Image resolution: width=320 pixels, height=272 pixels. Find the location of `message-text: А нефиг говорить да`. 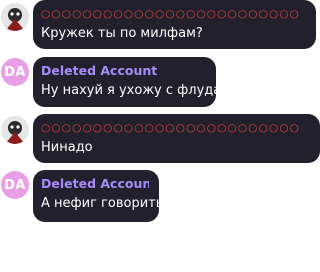

message-text: А нефиг говорить да is located at coordinates (113, 203).